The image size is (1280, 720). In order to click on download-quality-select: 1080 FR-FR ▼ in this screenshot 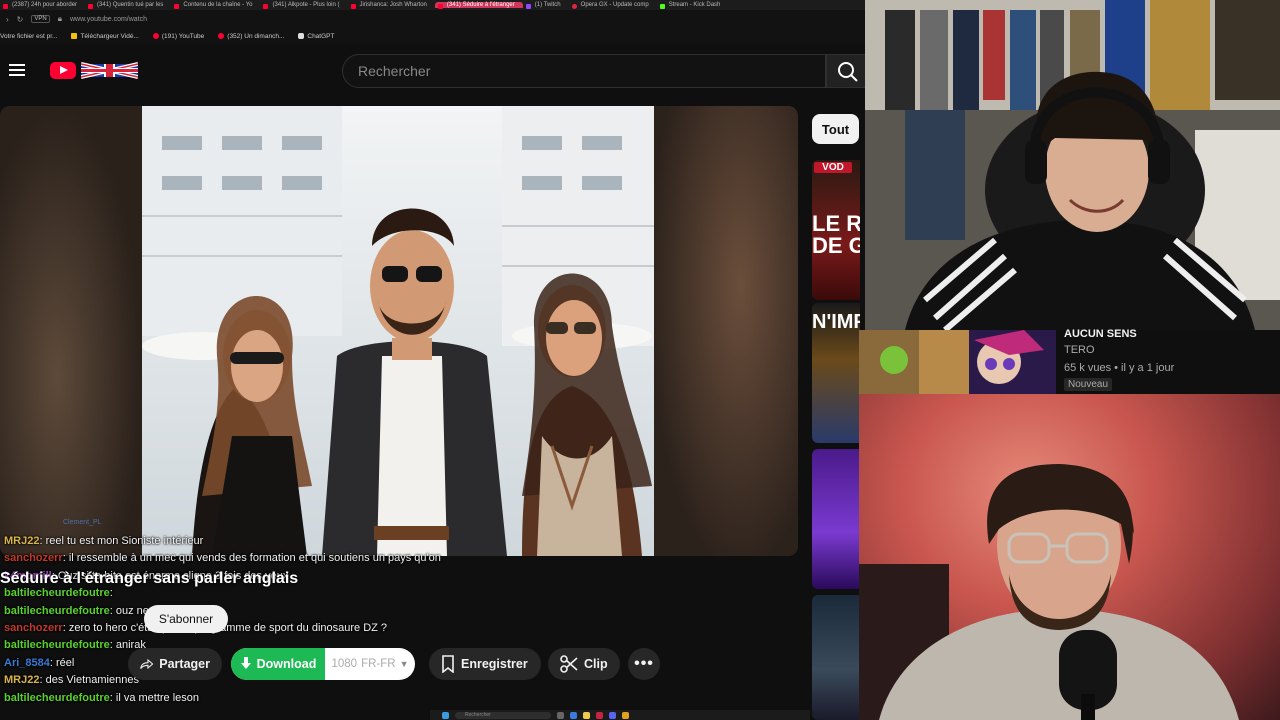, I will do `click(370, 664)`.